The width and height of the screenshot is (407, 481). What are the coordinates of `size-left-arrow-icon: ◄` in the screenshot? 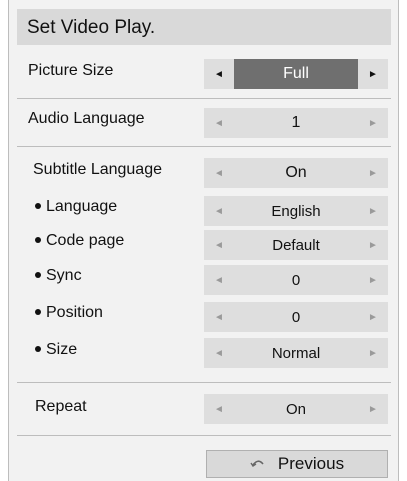 It's located at (219, 353).